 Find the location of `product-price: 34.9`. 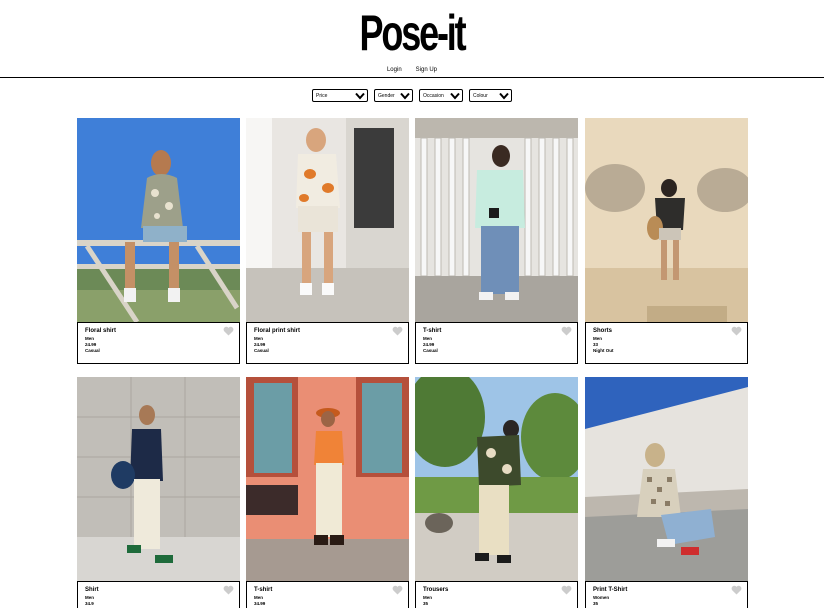

product-price: 34.9 is located at coordinates (89, 603).